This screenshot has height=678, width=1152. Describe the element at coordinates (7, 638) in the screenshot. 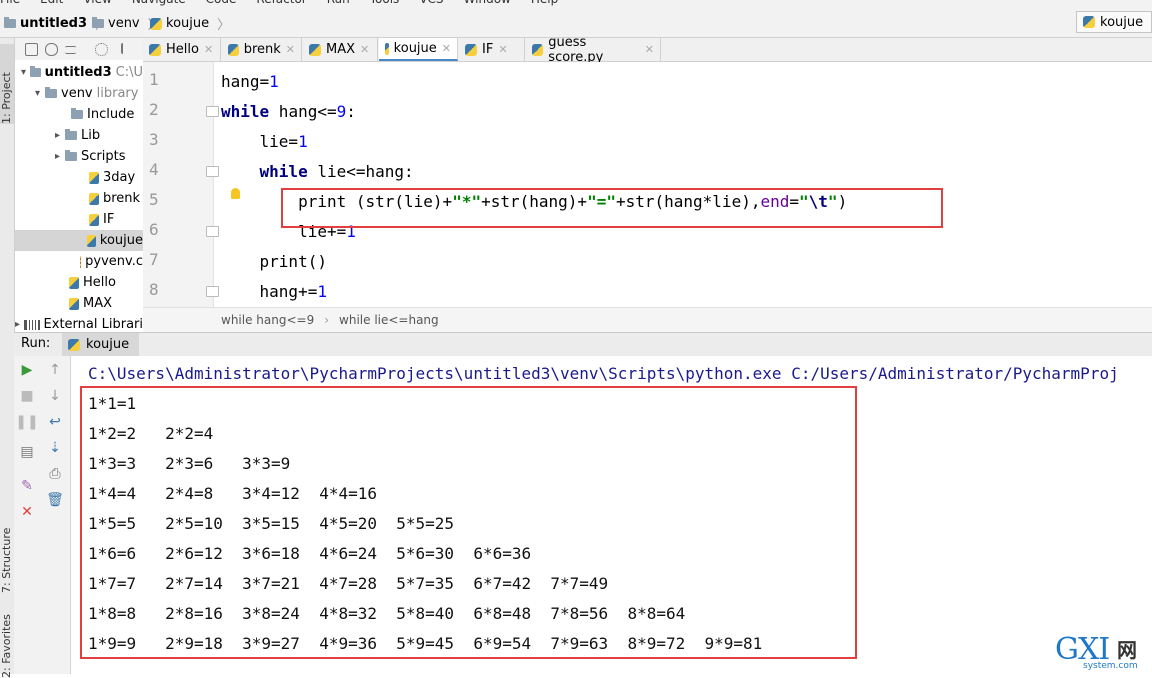

I see `favorites-tool-button: 2: Favorites` at that location.